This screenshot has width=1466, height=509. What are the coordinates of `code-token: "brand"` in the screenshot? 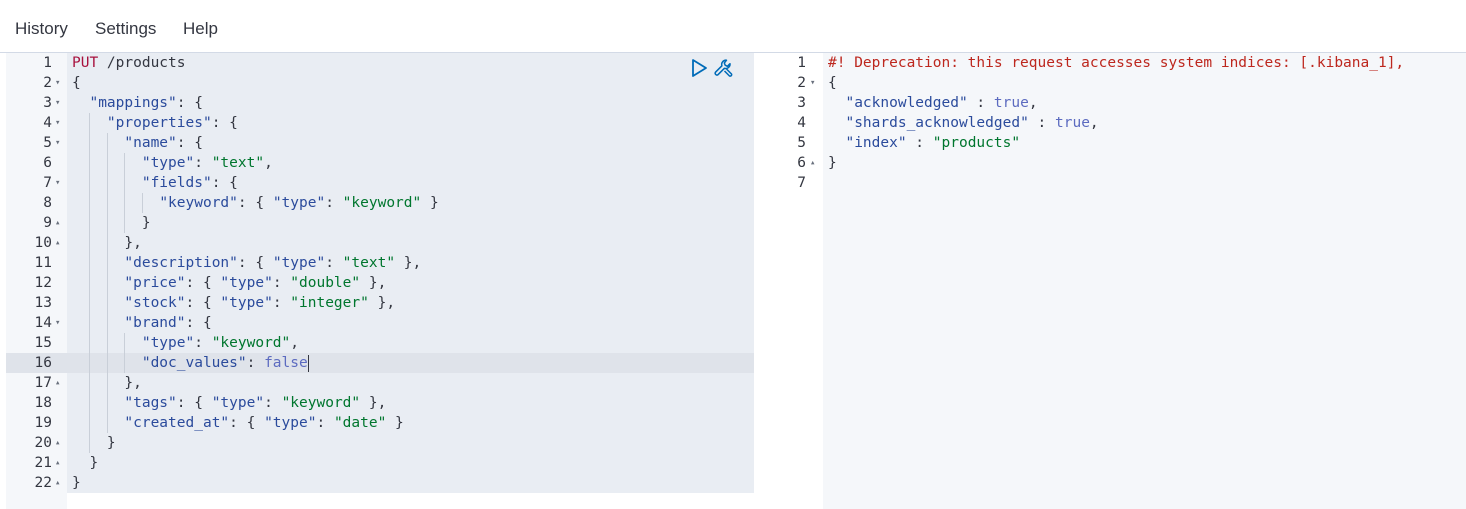 It's located at (155, 323).